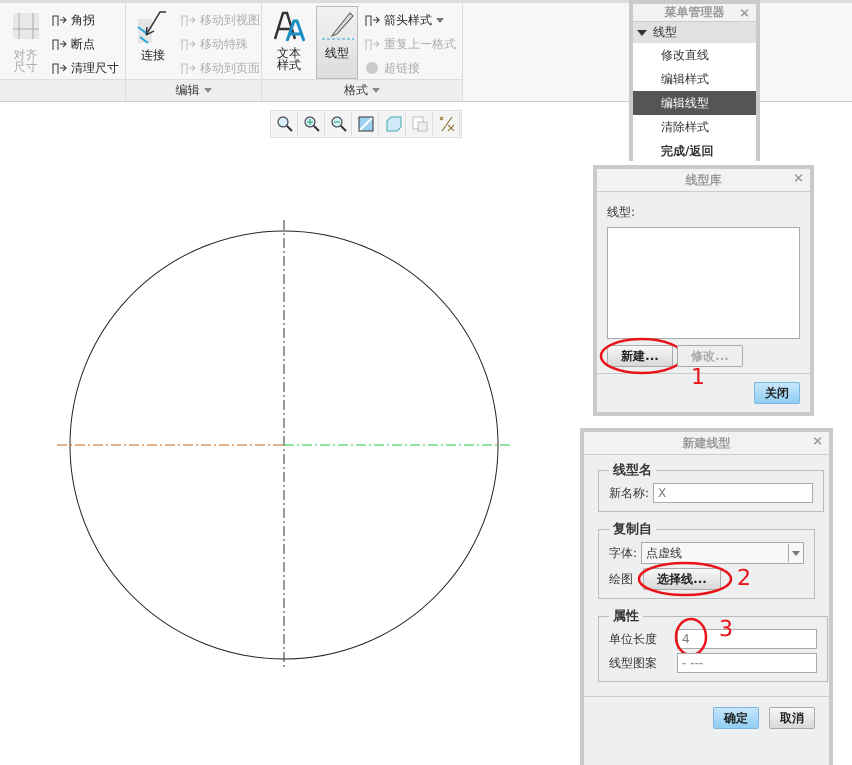 This screenshot has width=852, height=765. Describe the element at coordinates (623, 553) in the screenshot. I see `field-label: 字体:` at that location.